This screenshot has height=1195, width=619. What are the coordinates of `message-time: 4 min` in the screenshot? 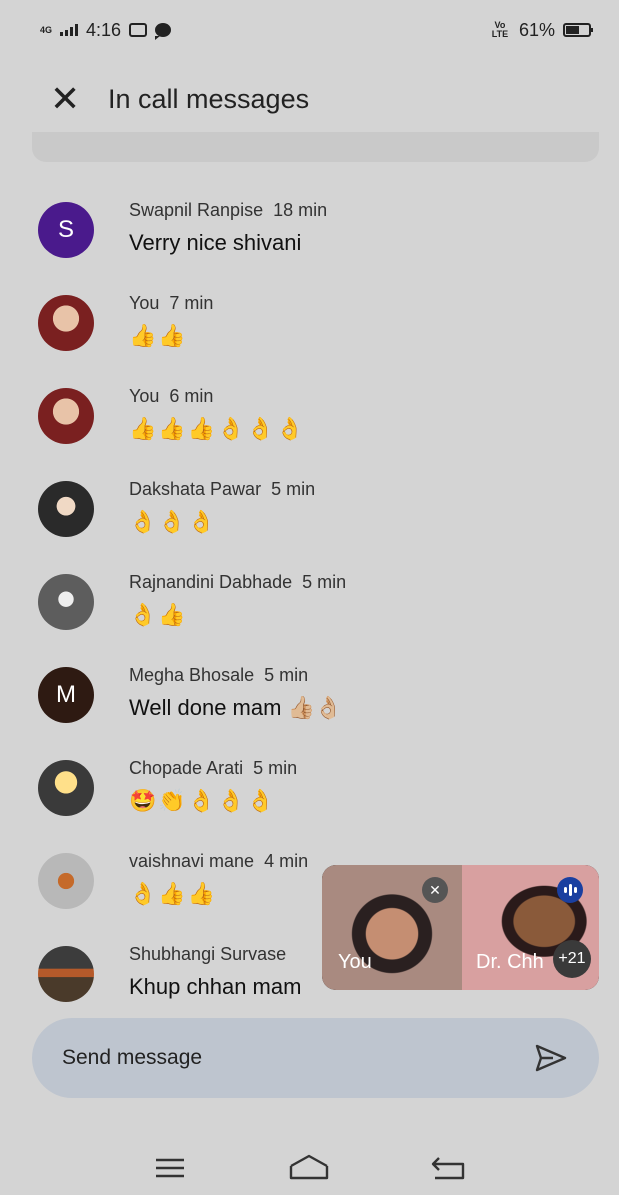 It's located at (286, 861).